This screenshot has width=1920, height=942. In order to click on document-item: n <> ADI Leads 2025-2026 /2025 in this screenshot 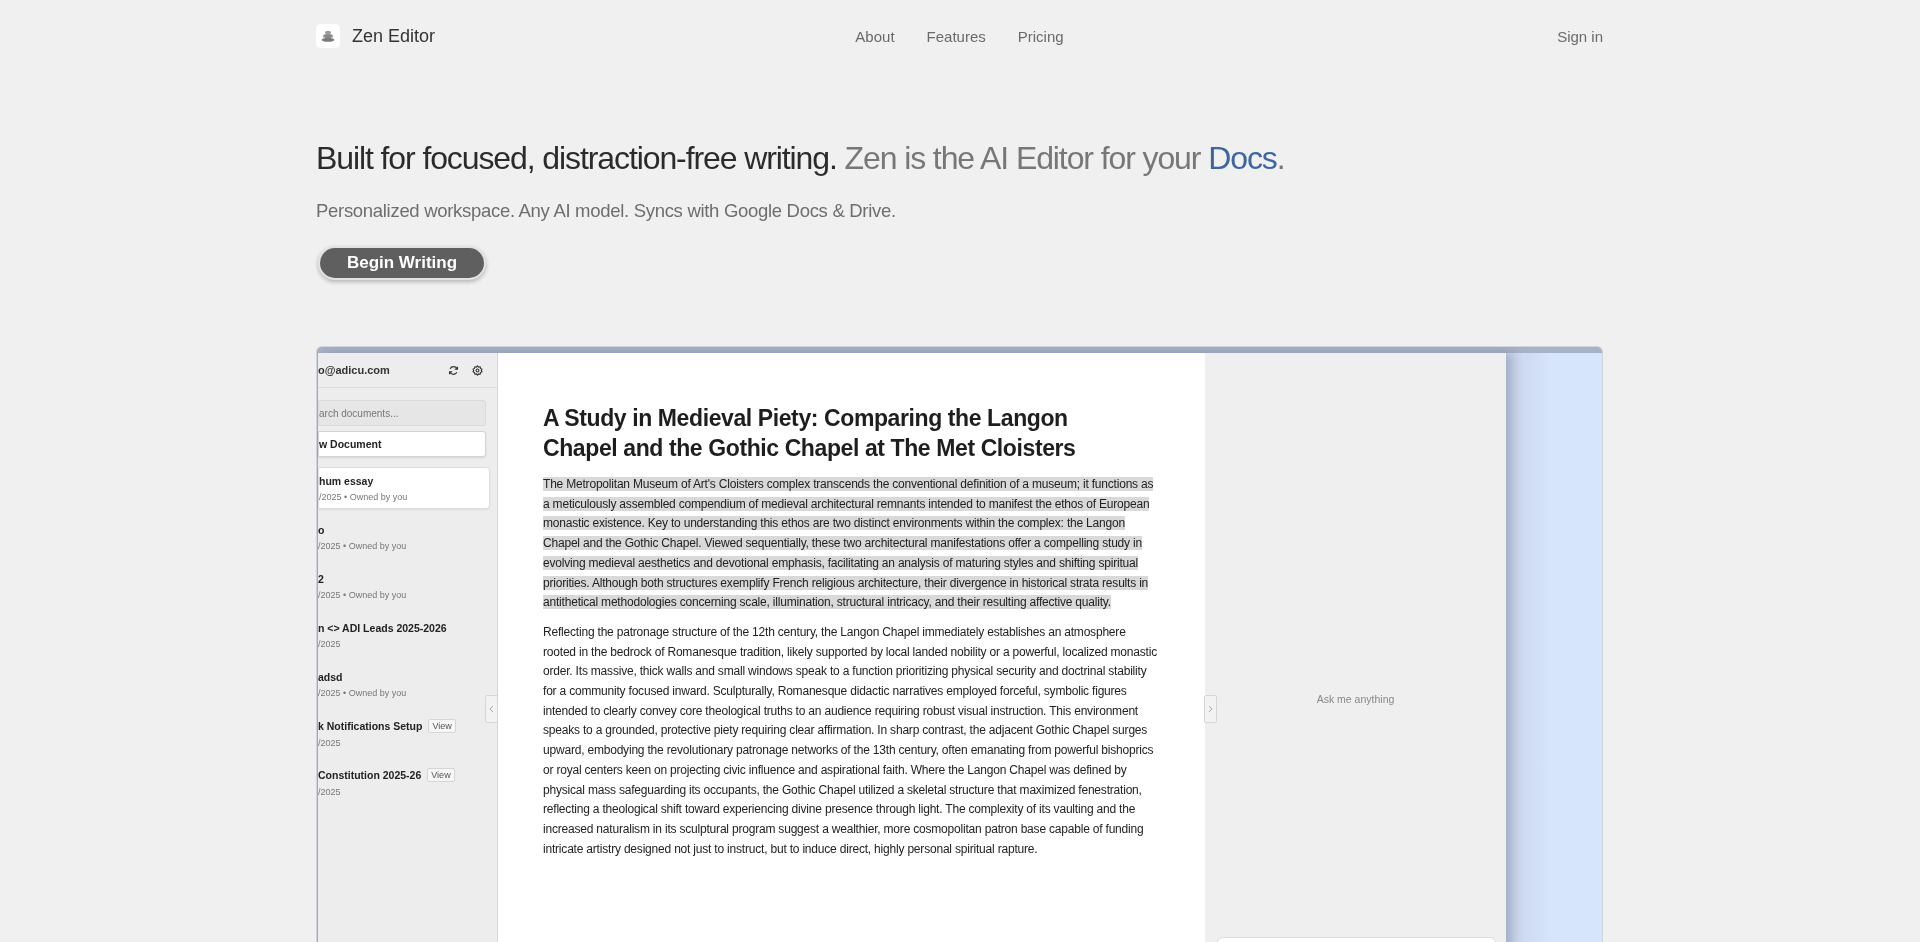, I will do `click(404, 635)`.